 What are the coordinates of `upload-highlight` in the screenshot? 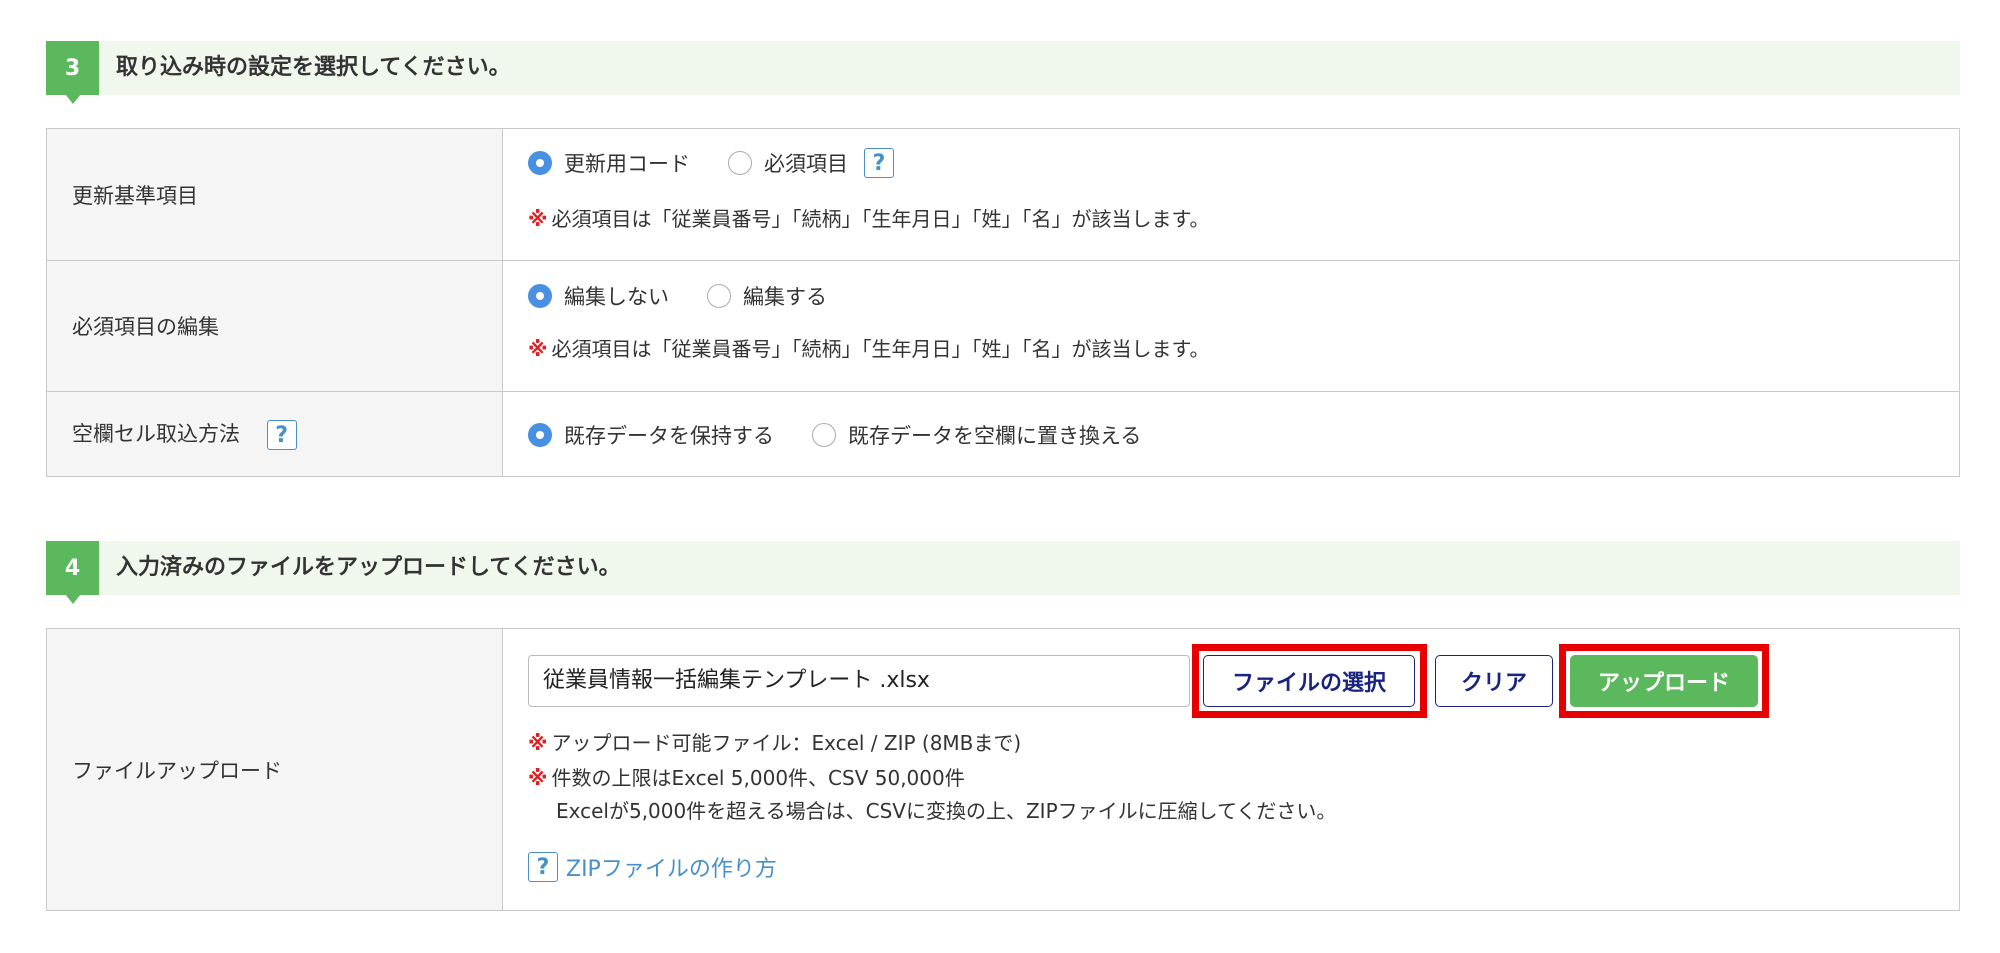 It's located at (1664, 681).